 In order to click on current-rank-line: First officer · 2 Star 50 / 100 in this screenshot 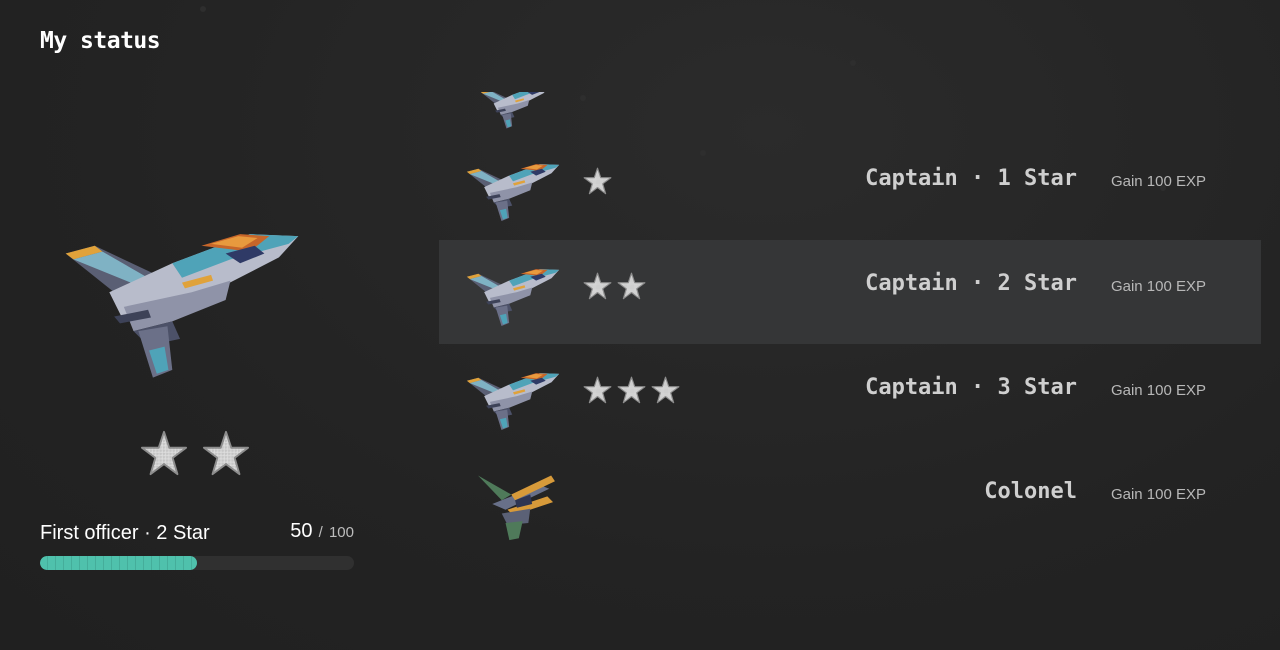, I will do `click(197, 535)`.